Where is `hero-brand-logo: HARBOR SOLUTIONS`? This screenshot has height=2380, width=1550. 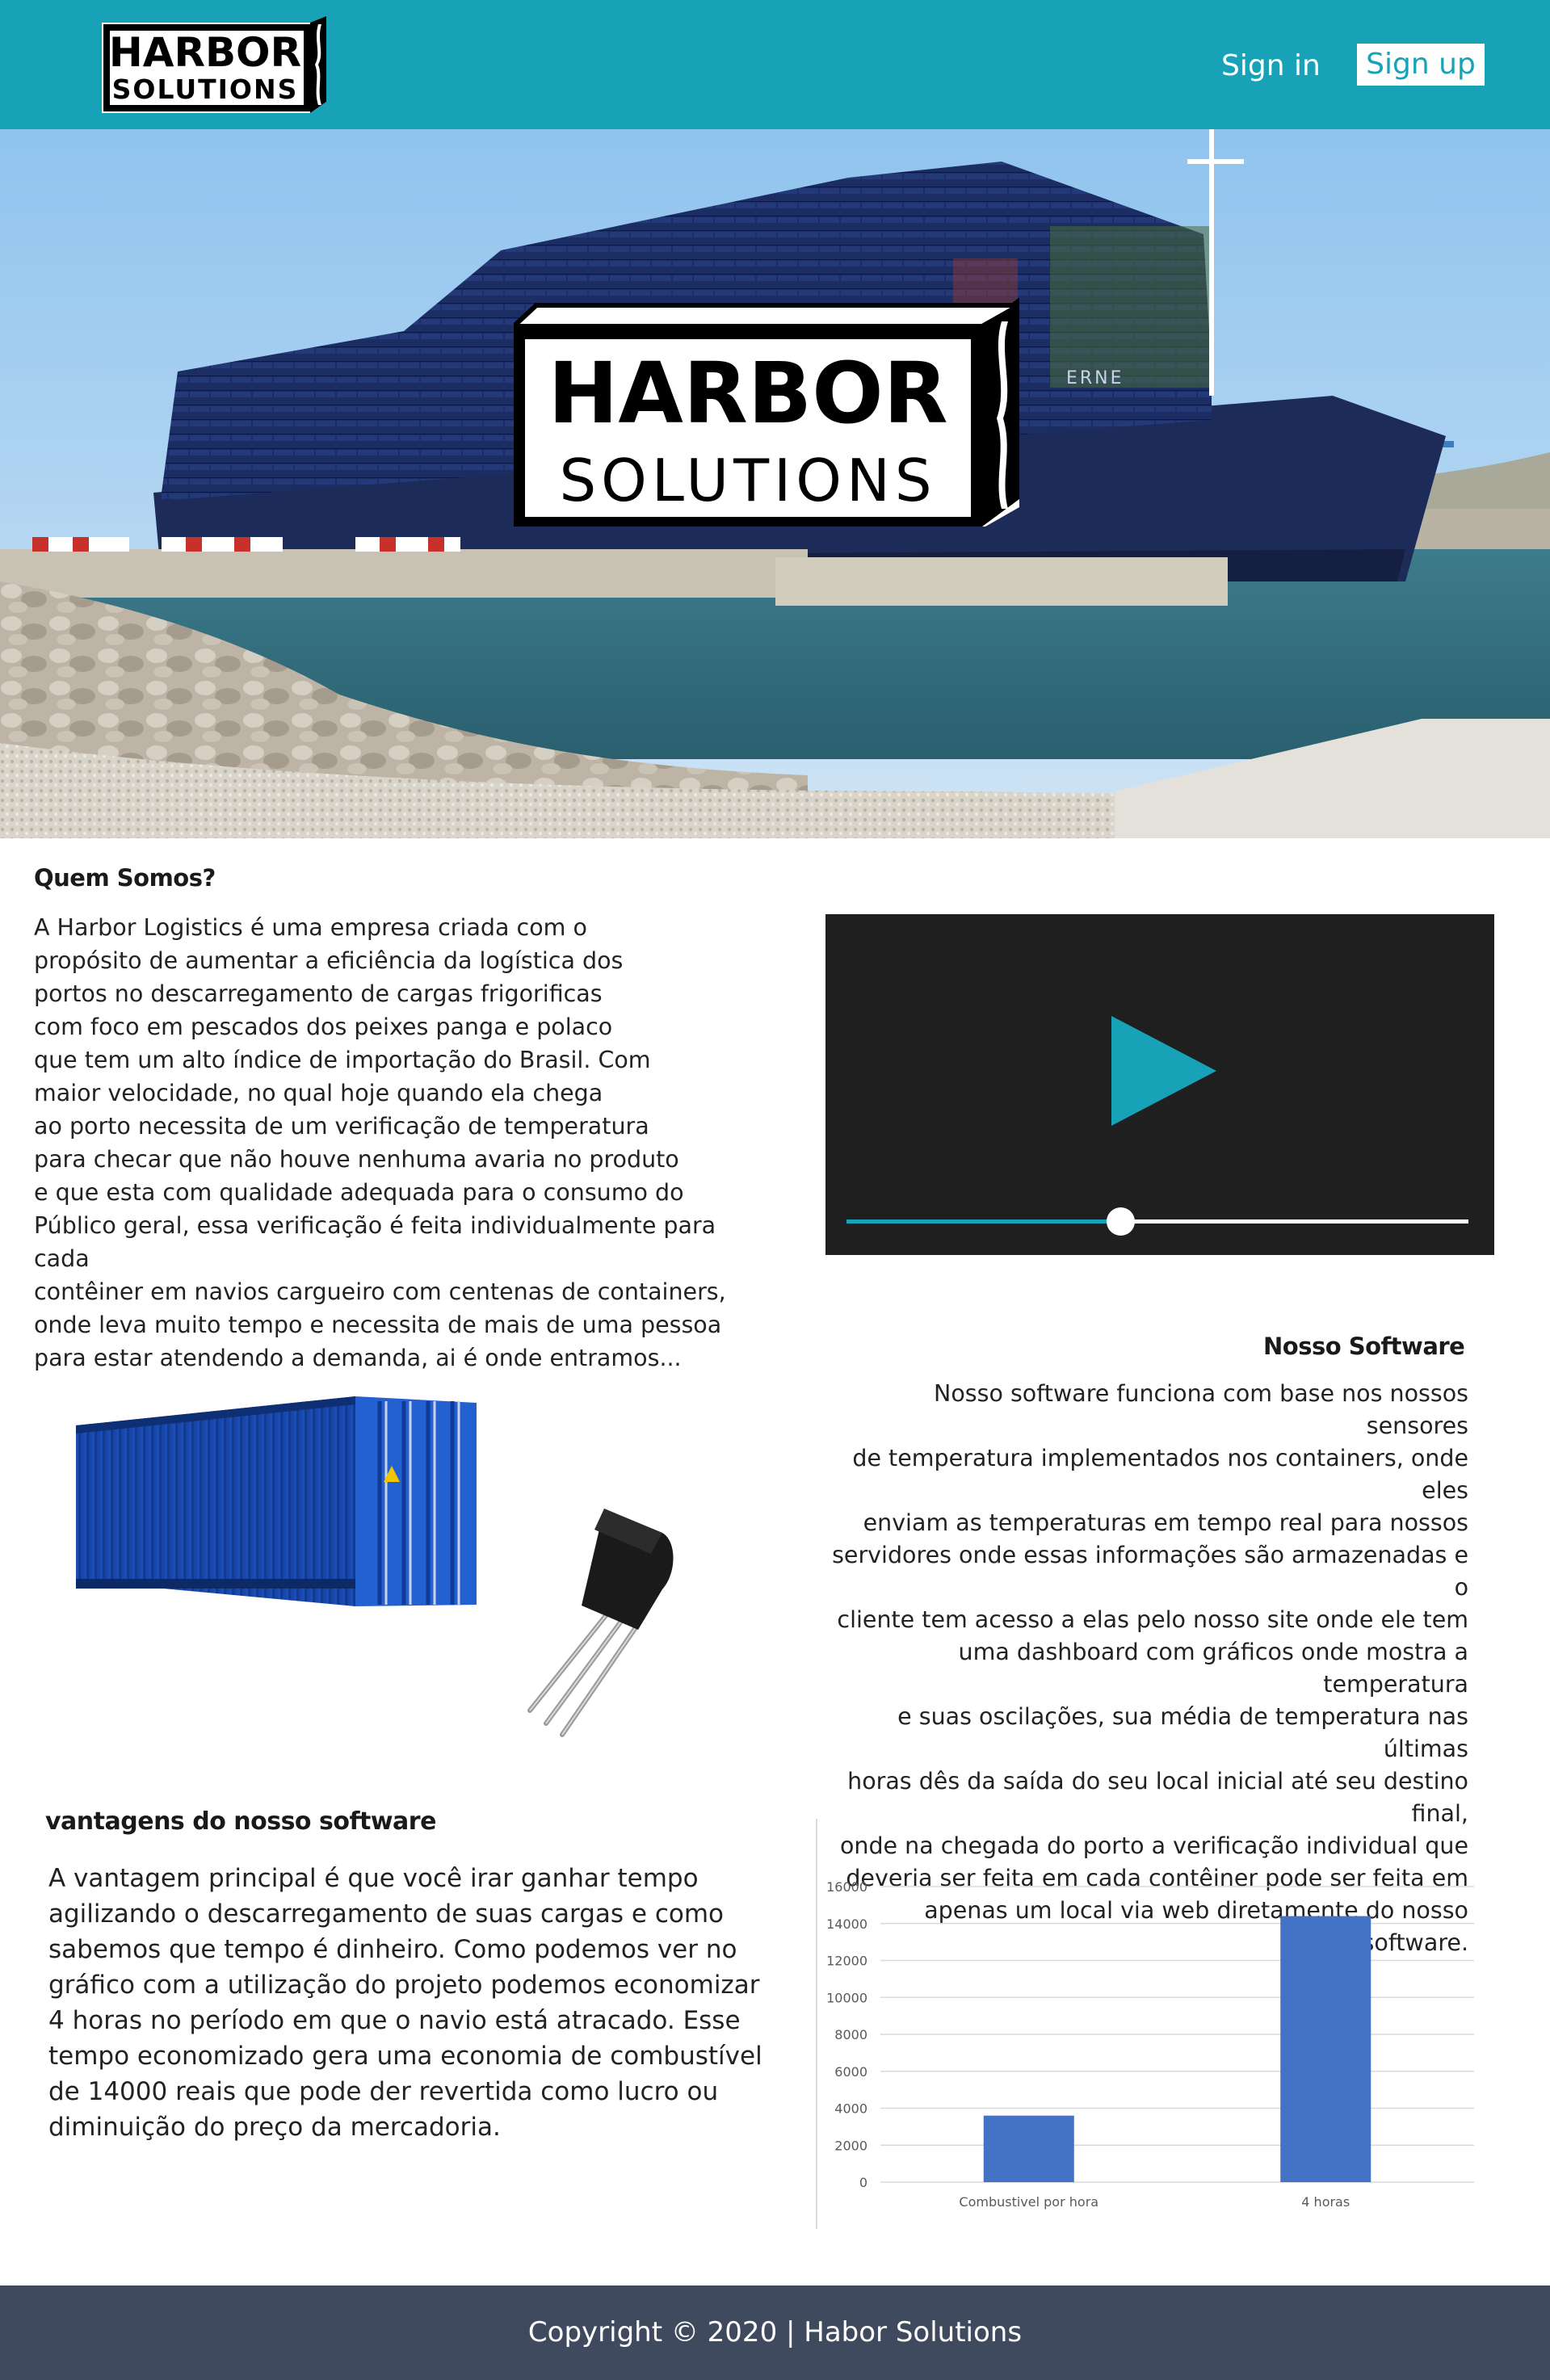 hero-brand-logo: HARBOR SOLUTIONS is located at coordinates (766, 412).